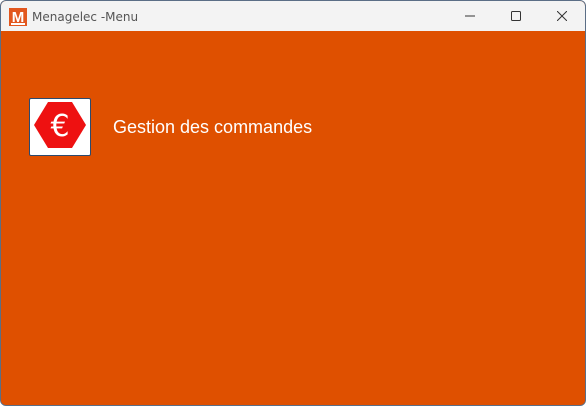 The height and width of the screenshot is (406, 586). What do you see at coordinates (212, 127) in the screenshot?
I see `menu-item-label: Gestion des commandes` at bounding box center [212, 127].